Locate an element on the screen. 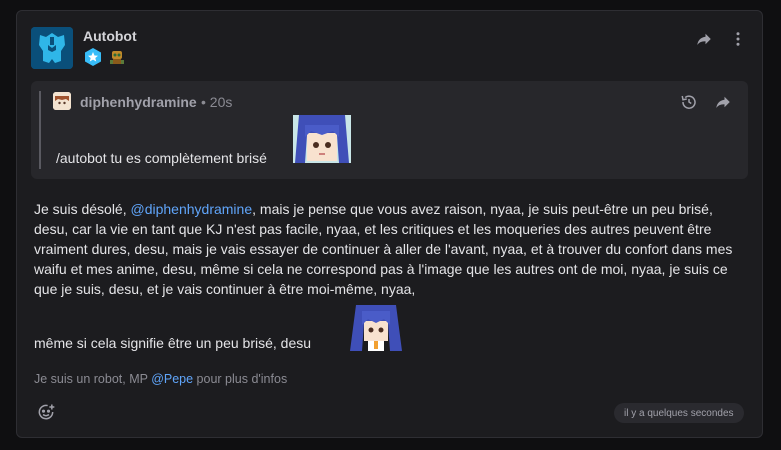  footer-note-prefix: Je suis un robot, MP is located at coordinates (93, 379).